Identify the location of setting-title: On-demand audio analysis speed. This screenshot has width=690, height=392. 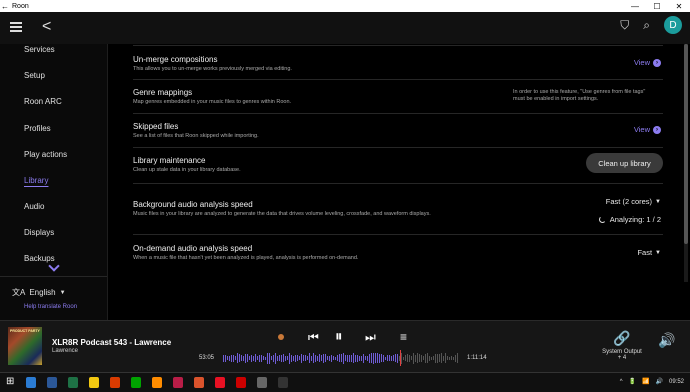
(193, 248).